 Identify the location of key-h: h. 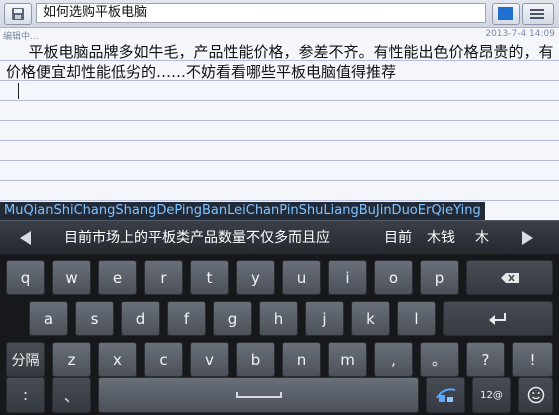
(278, 318).